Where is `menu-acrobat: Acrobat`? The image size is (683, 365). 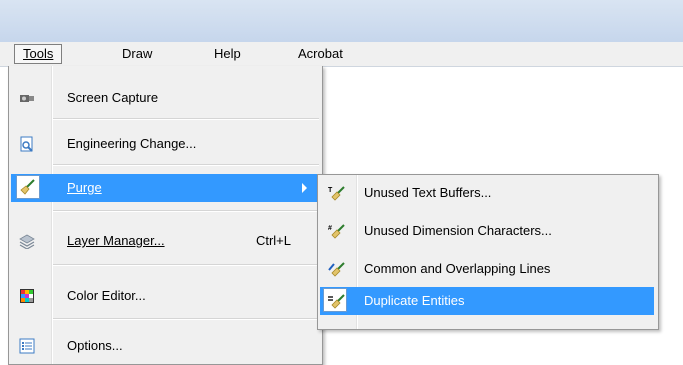
menu-acrobat: Acrobat is located at coordinates (320, 54).